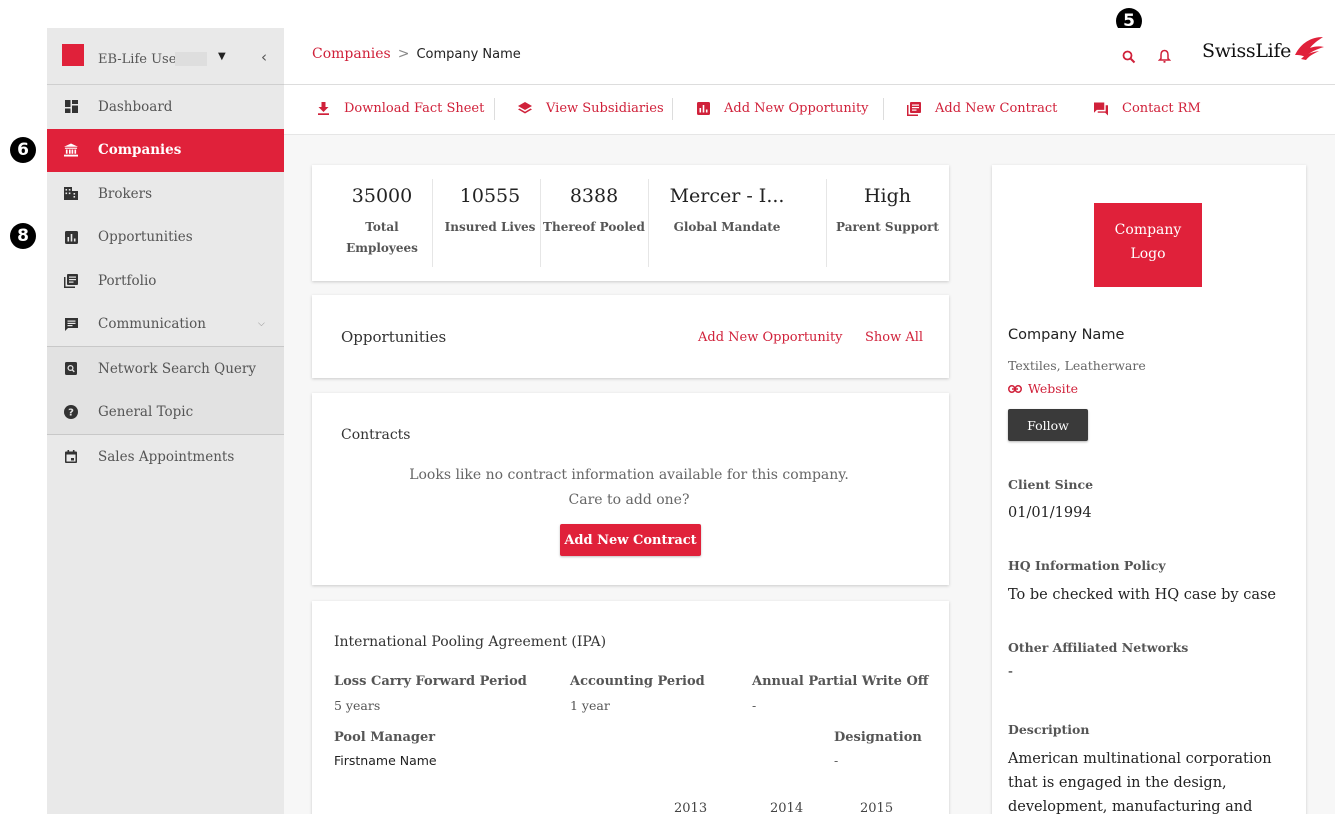 The height and width of the screenshot is (814, 1335). Describe the element at coordinates (357, 705) in the screenshot. I see `loss-carry-forward-value: 5 years` at that location.